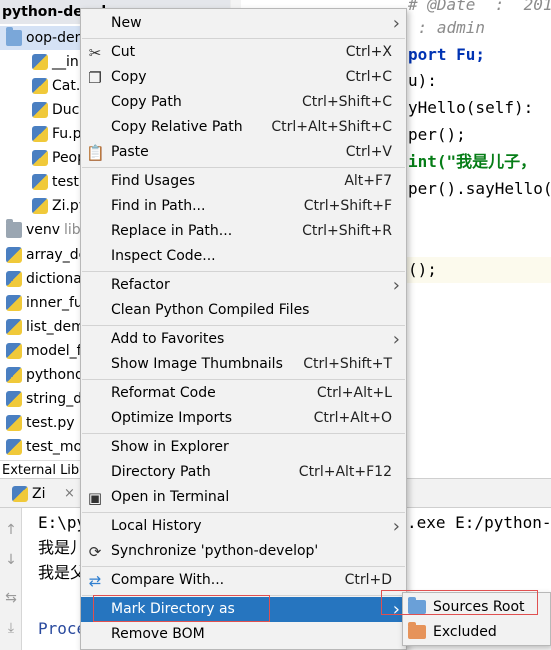  Describe the element at coordinates (354, 393) in the screenshot. I see `menu-item-shortcut: Ctrl+Alt+L` at that location.